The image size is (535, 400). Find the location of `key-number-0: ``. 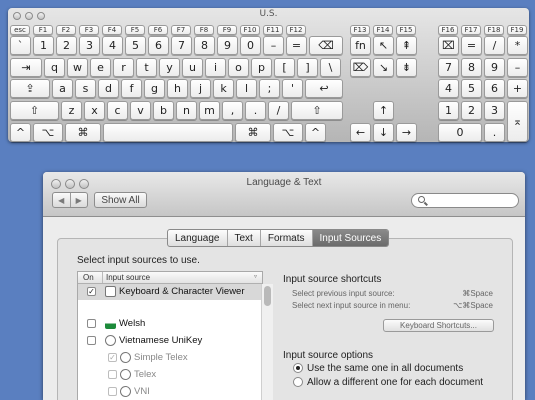

key-number-0: ` is located at coordinates (20, 45).